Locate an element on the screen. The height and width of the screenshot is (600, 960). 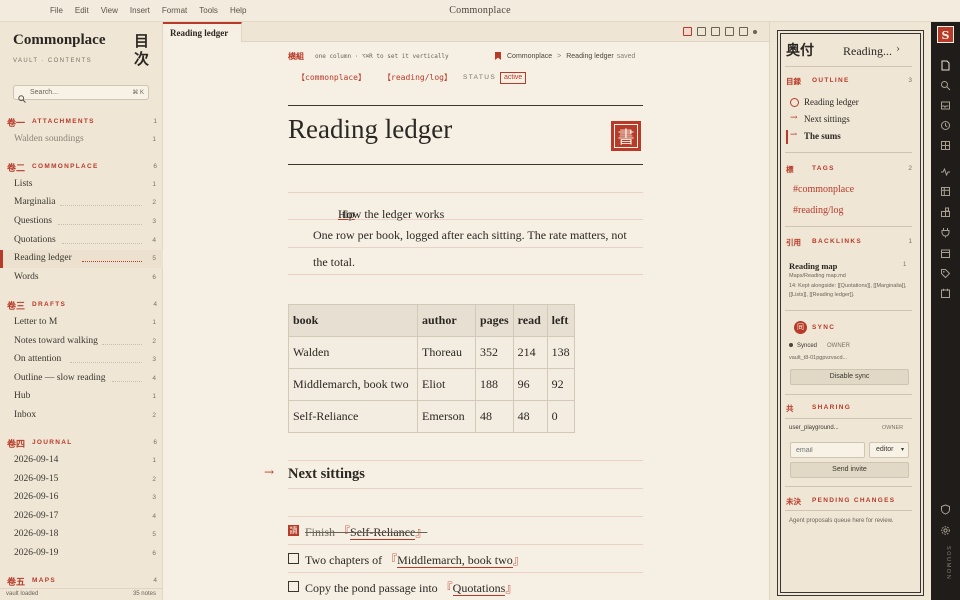
section-backlinks: 引用 BACKLINKS 1 is located at coordinates (849, 243).